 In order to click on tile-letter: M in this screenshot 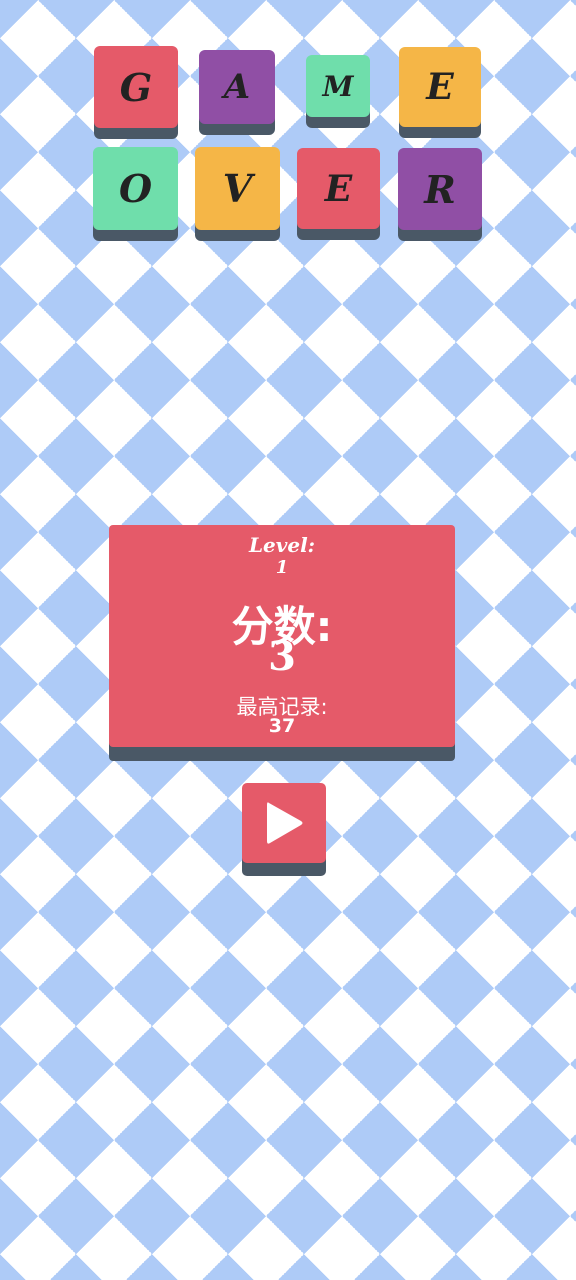, I will do `click(338, 86)`.